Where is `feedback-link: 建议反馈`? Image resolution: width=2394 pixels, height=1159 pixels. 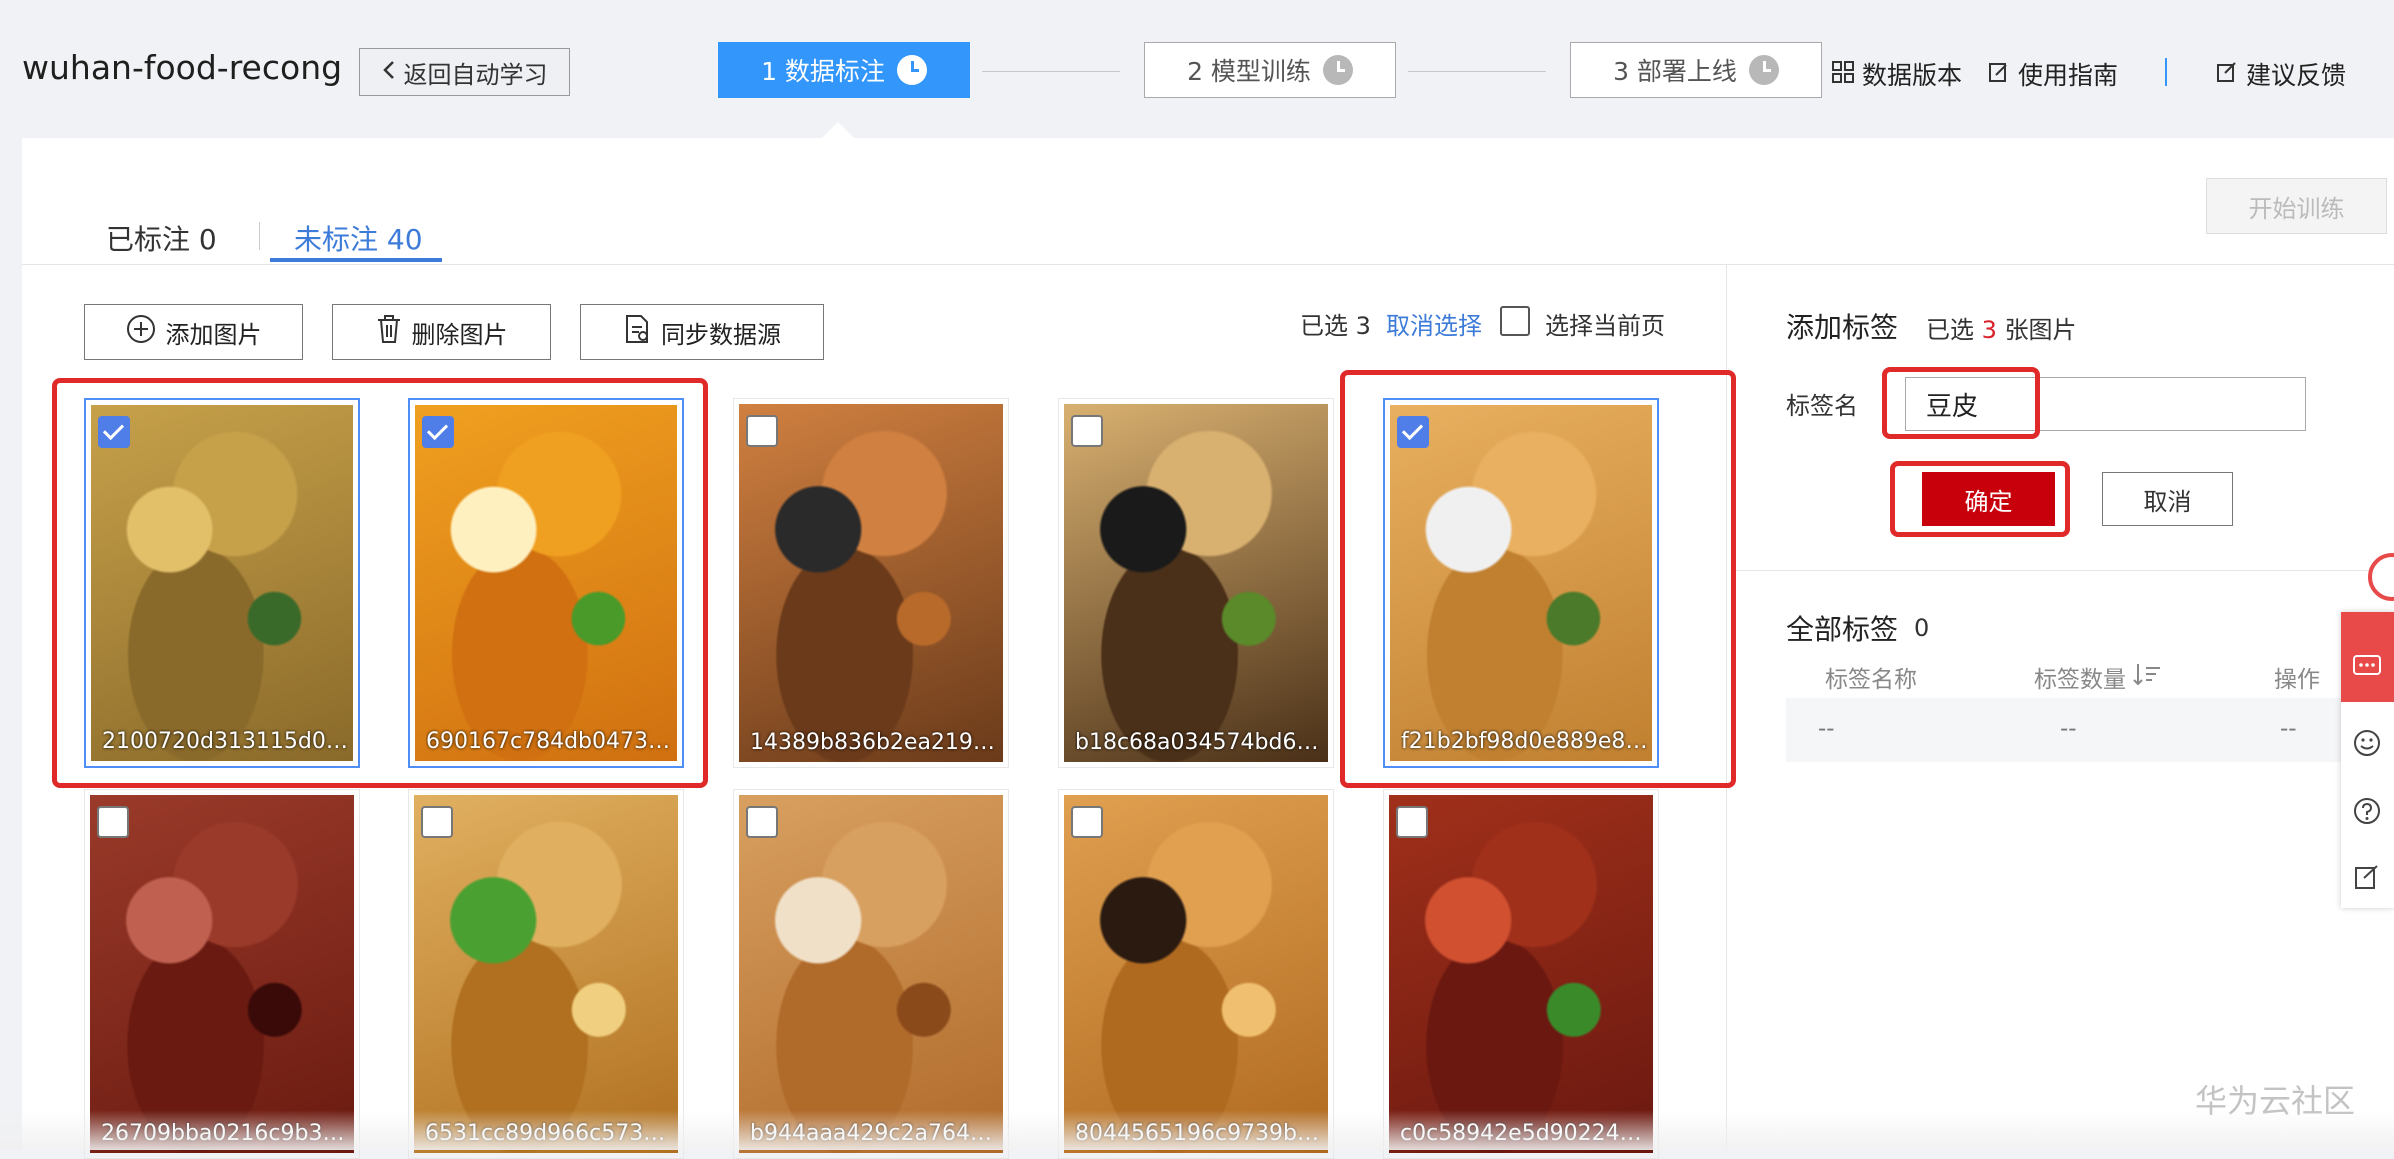
feedback-link: 建议反馈 is located at coordinates (2281, 74).